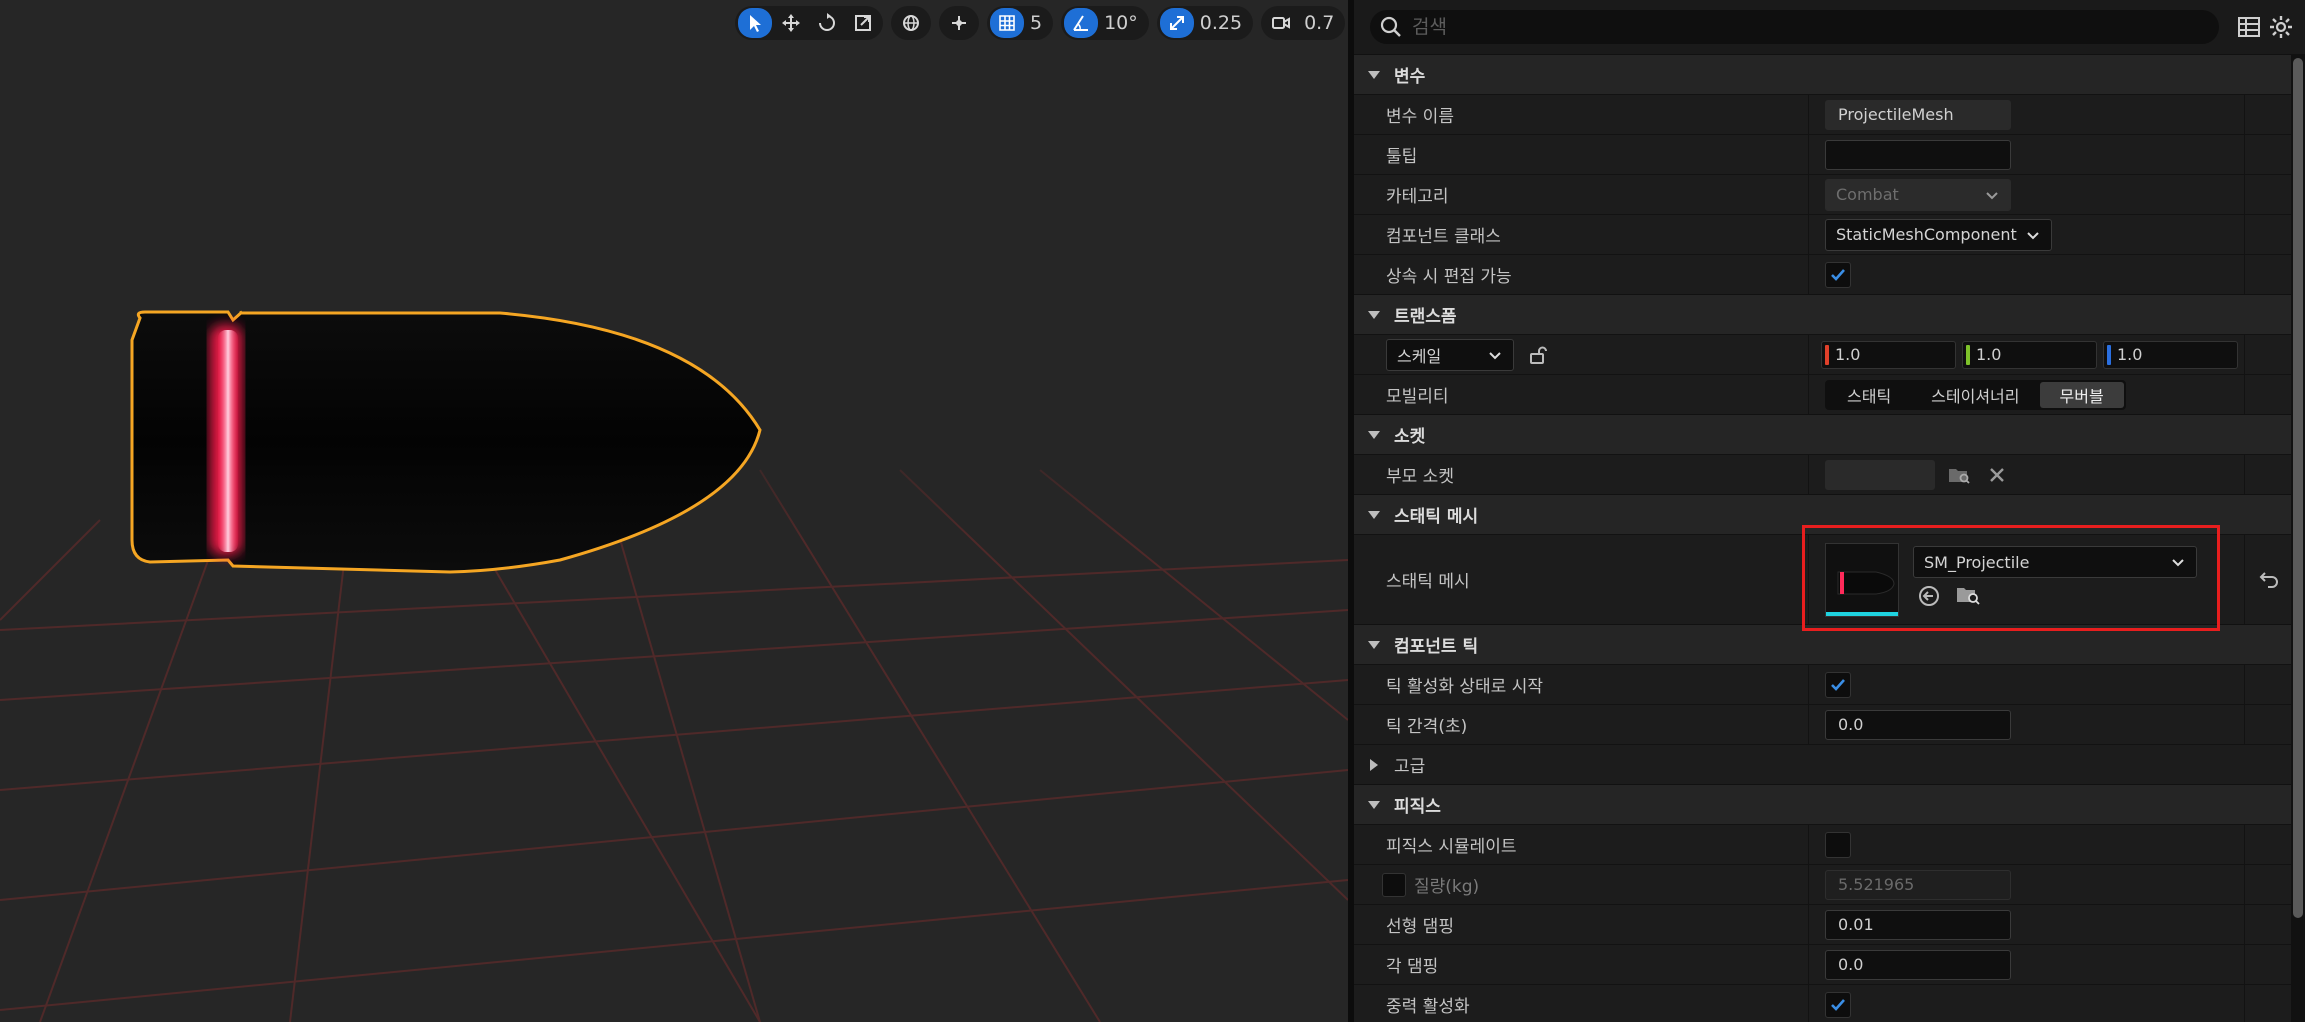 This screenshot has height=1022, width=2305. I want to click on clear-socket-button, so click(1997, 475).